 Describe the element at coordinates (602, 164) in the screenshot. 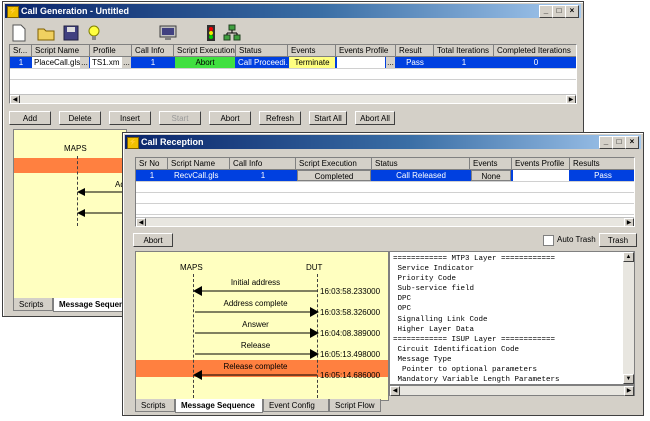

I see `column-header: Results` at that location.